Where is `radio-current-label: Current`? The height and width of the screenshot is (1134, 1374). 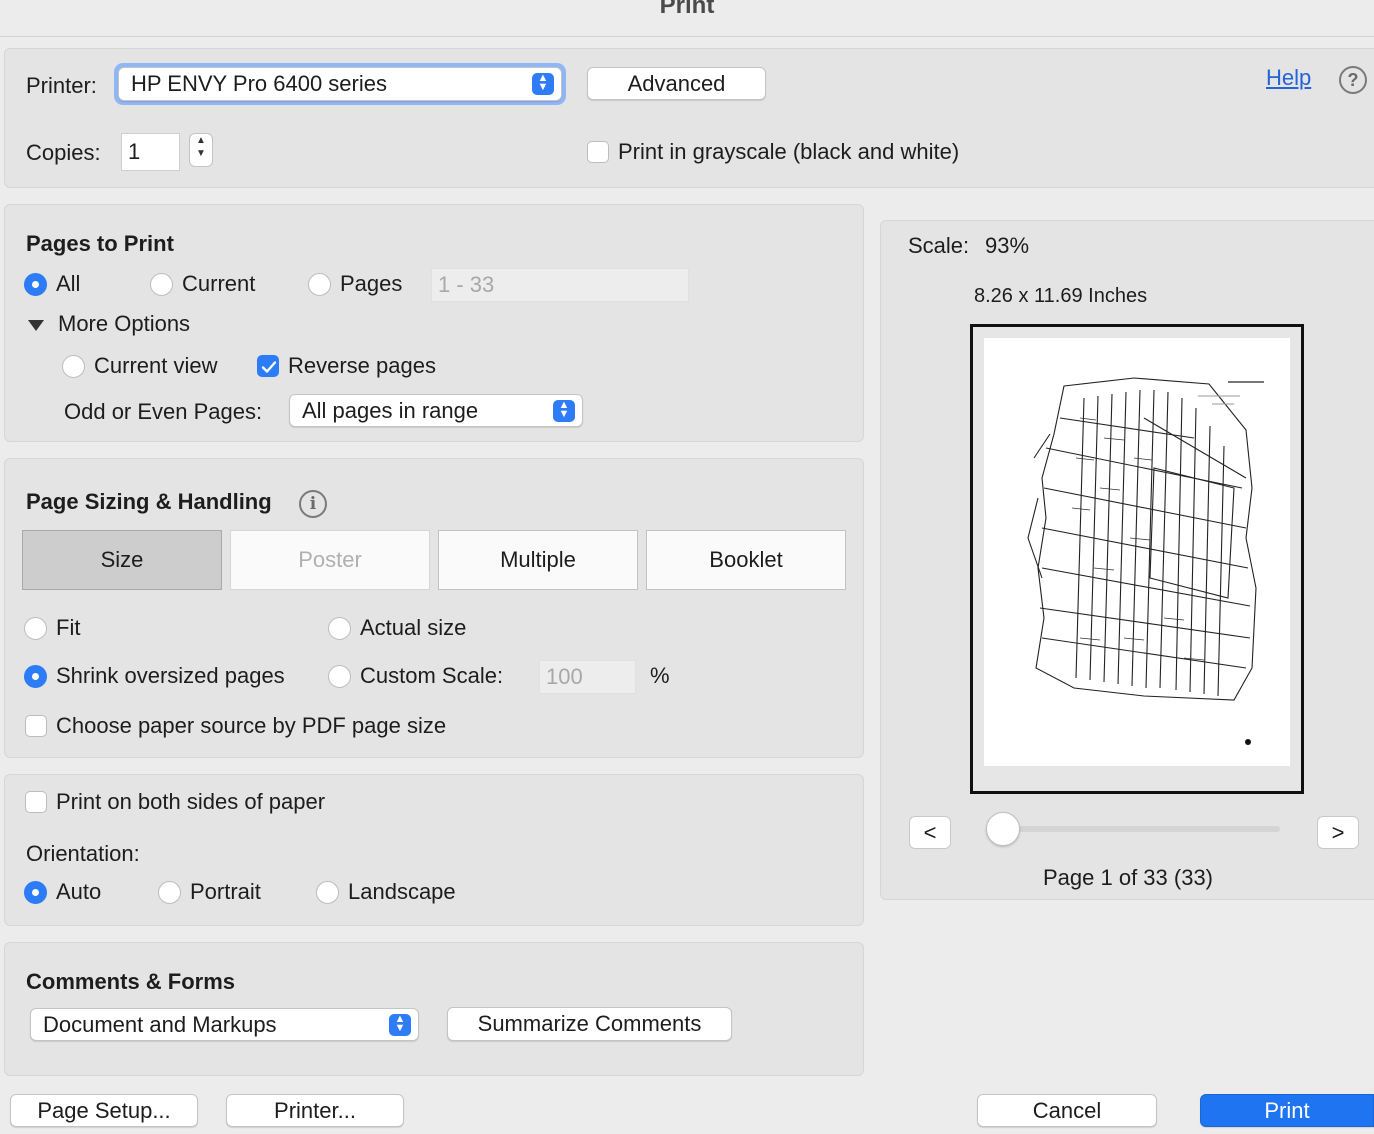
radio-current-label: Current is located at coordinates (219, 283).